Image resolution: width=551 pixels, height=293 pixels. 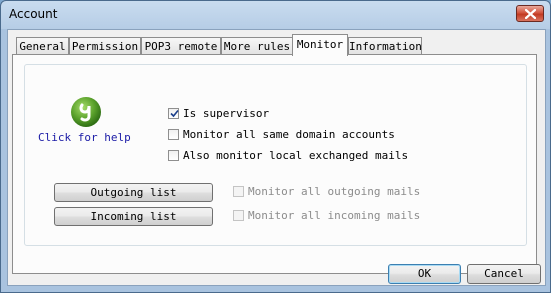 What do you see at coordinates (385, 45) in the screenshot?
I see `tab-information: Information` at bounding box center [385, 45].